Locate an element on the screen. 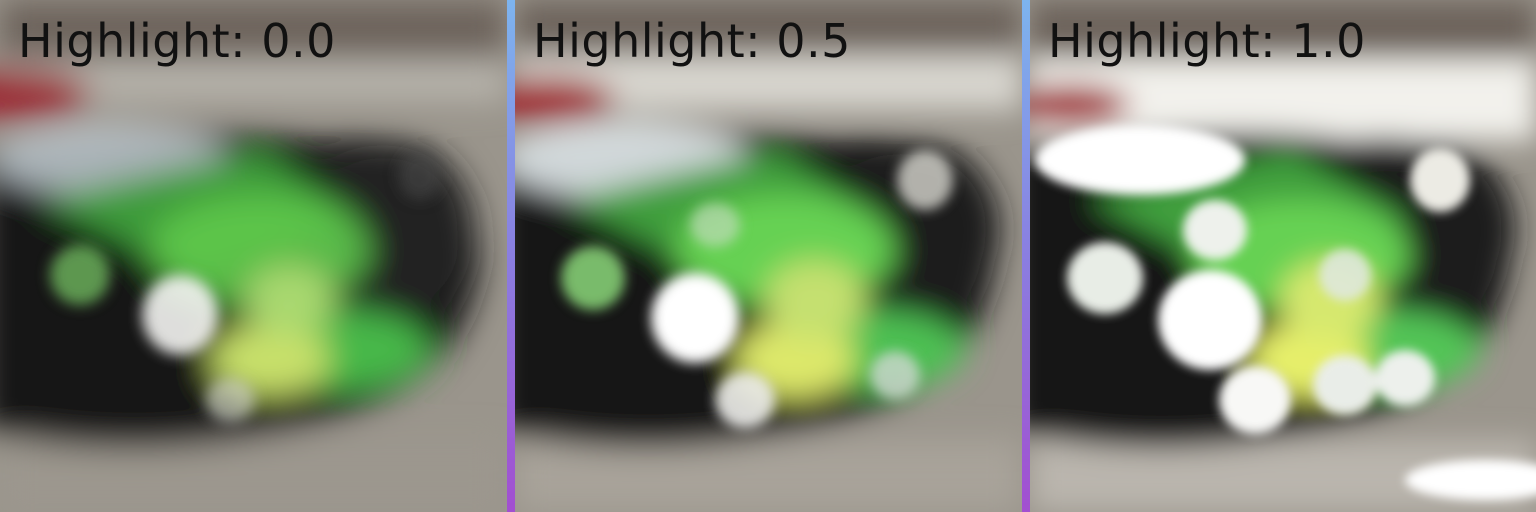  highlight-label: Highlight: 0.5 is located at coordinates (692, 41).